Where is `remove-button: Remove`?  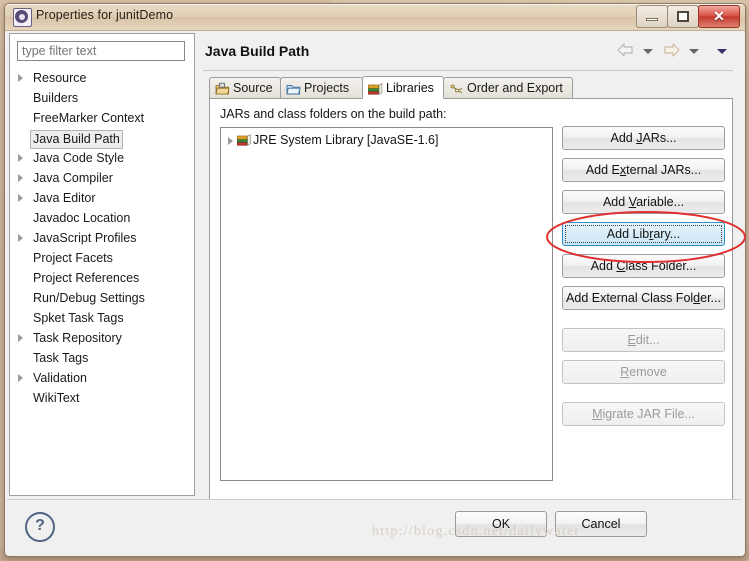
remove-button: Remove is located at coordinates (643, 372).